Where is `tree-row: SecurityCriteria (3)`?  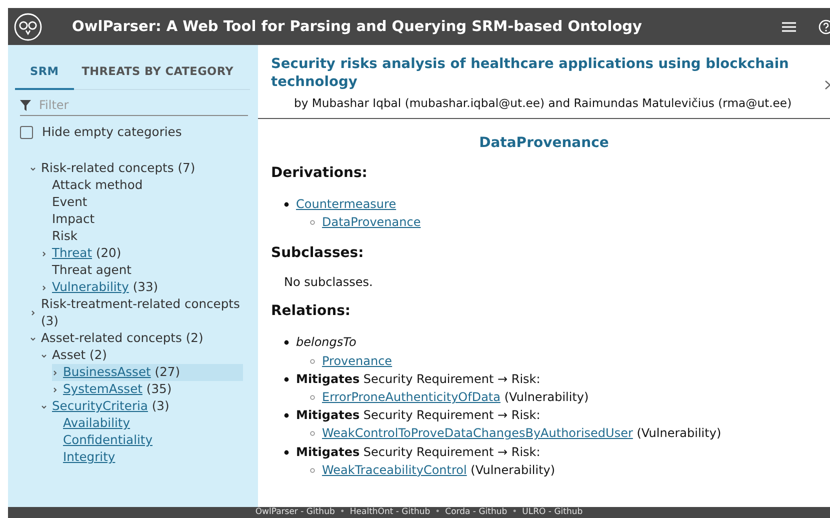 tree-row: SecurityCriteria (3) is located at coordinates (142, 406).